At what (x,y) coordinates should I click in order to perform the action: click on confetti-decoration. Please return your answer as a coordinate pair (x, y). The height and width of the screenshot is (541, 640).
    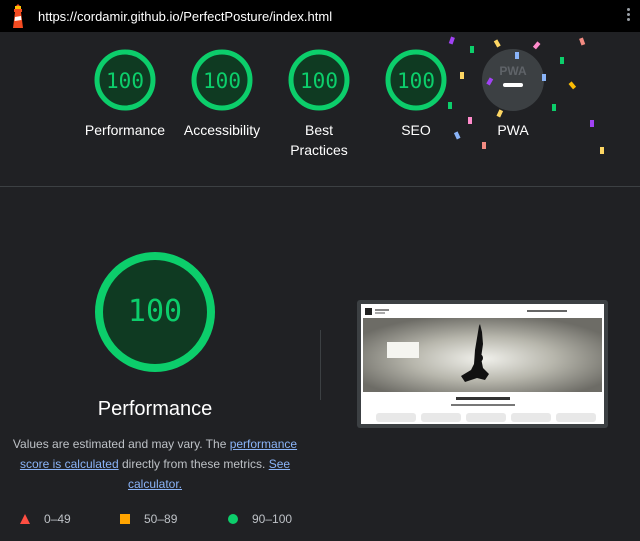
    Looking at the image, I should click on (526, 95).